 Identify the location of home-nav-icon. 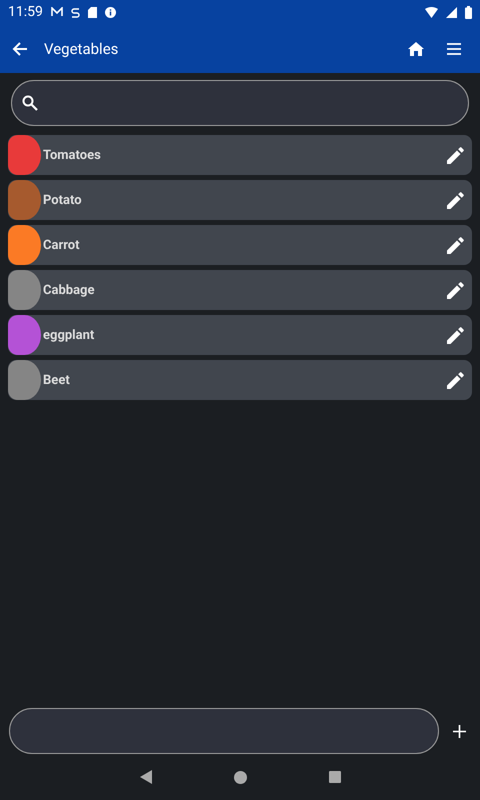
(240, 777).